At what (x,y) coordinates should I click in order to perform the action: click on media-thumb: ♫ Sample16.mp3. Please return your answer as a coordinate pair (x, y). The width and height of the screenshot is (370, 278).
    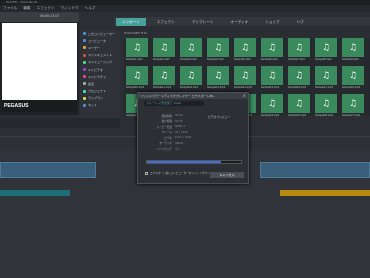
    Looking at the image, I should click on (299, 79).